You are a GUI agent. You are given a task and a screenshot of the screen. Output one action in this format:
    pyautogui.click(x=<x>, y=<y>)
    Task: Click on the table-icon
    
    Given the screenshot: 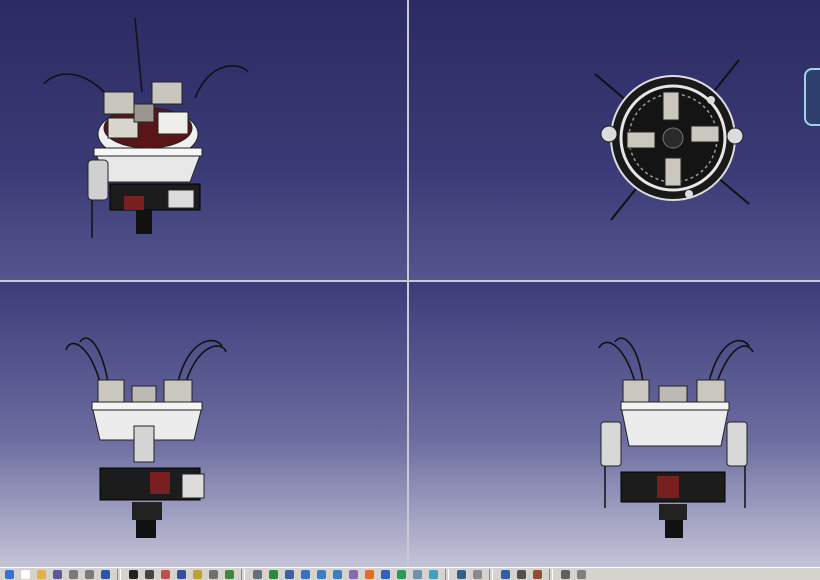 What is the action you would take?
    pyautogui.click(x=181, y=574)
    